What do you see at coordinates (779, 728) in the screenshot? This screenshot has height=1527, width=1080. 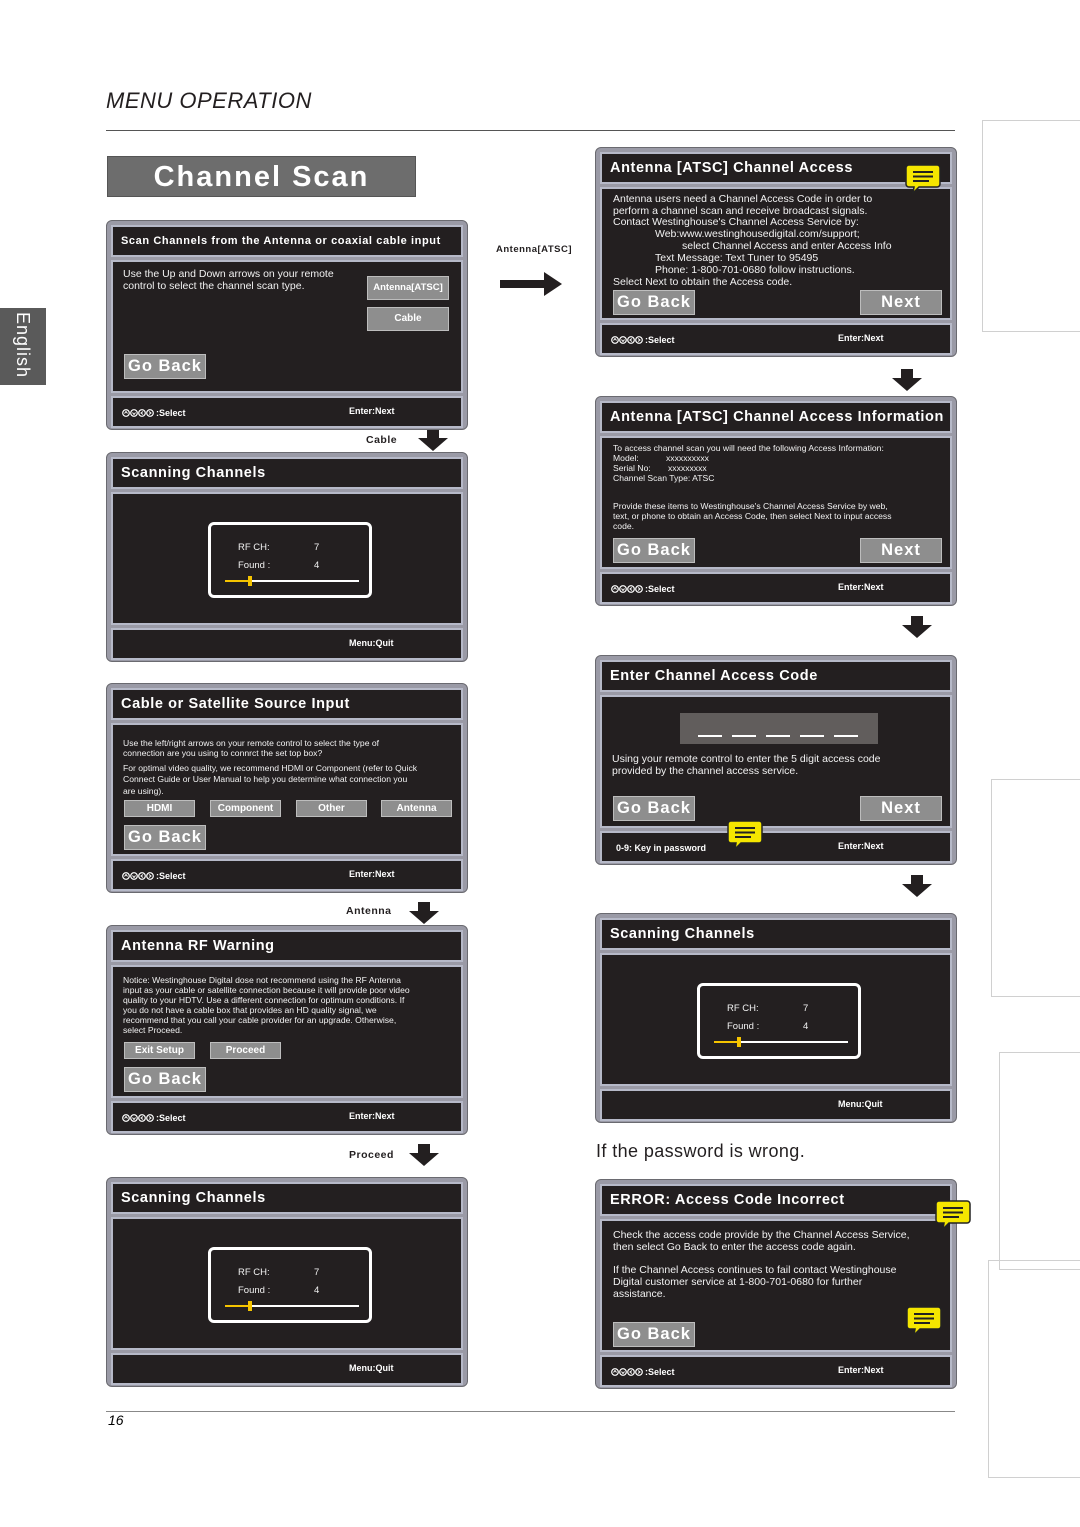 I see `access-code-input` at bounding box center [779, 728].